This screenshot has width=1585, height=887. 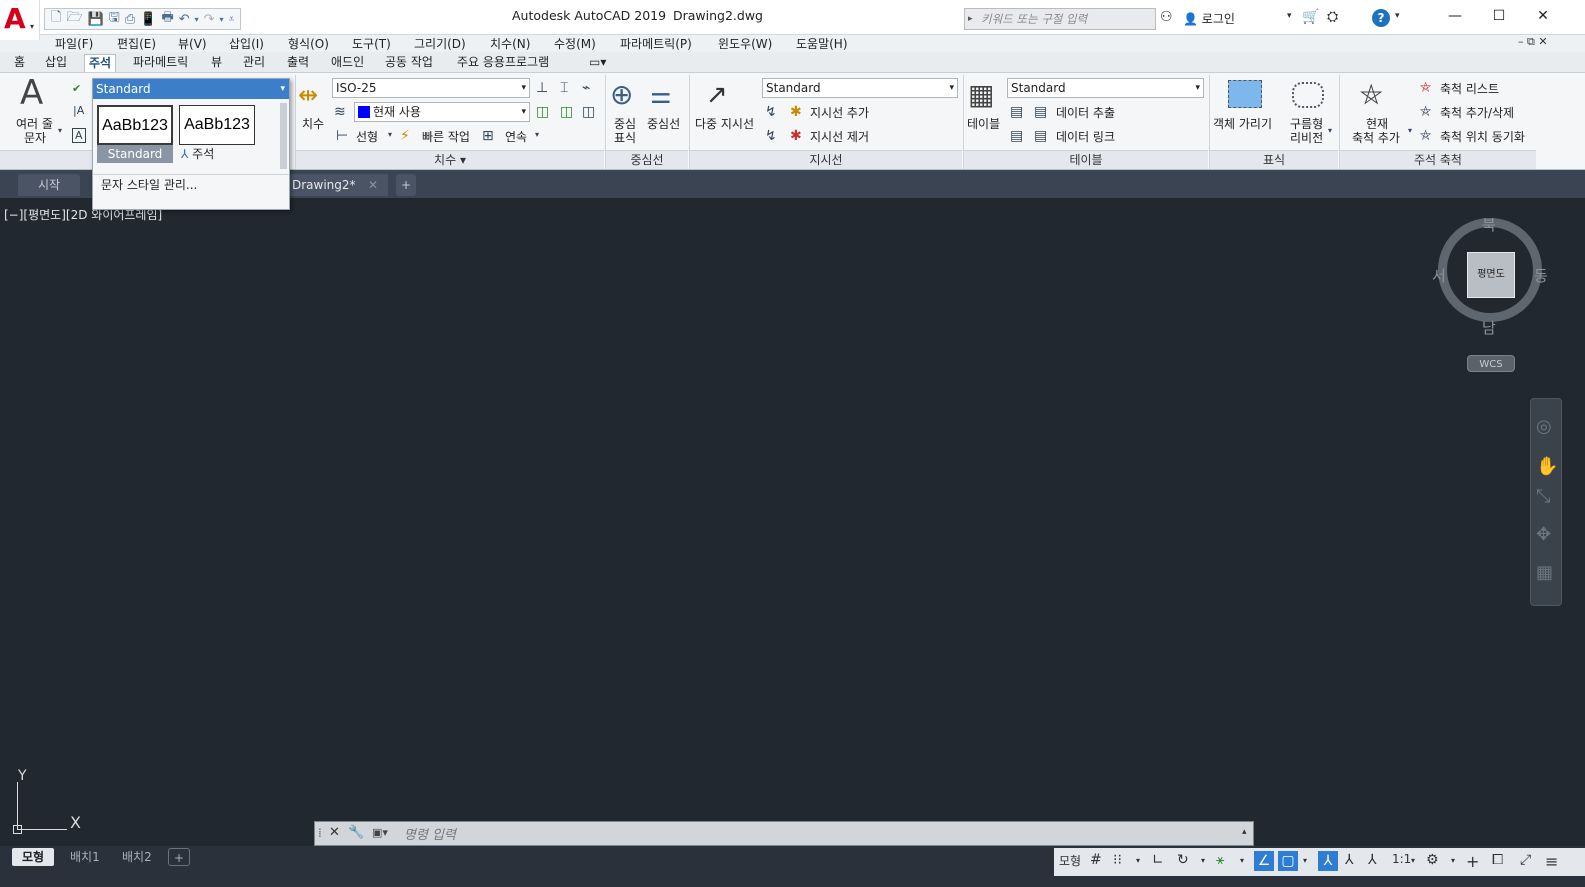 What do you see at coordinates (232, 19) in the screenshot?
I see `customize-qat-icon: ⩡` at bounding box center [232, 19].